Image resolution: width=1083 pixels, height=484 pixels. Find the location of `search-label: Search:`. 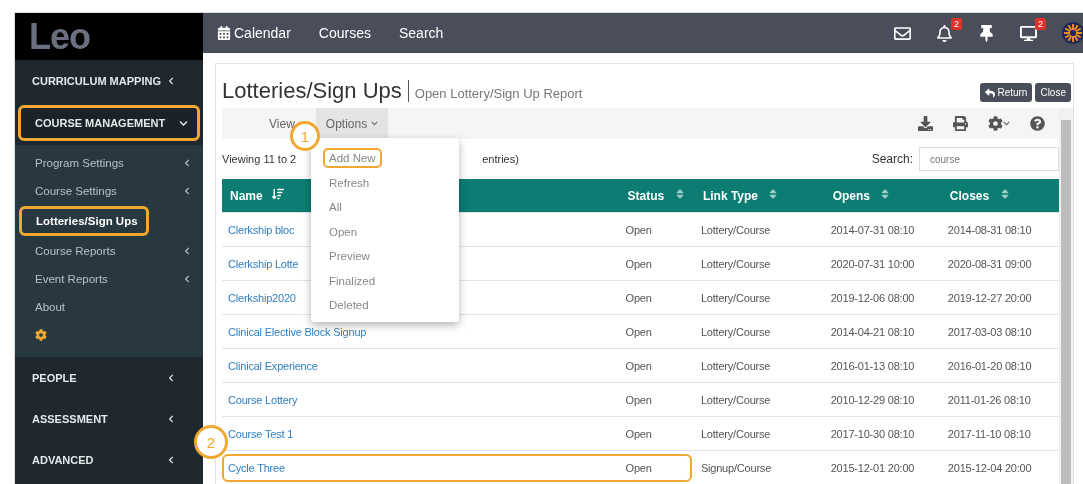

search-label: Search: is located at coordinates (892, 159).